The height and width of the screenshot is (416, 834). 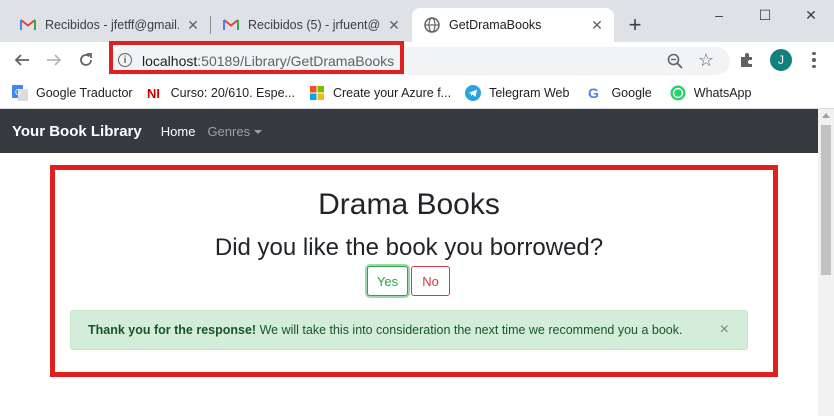 What do you see at coordinates (529, 93) in the screenshot?
I see `bookmark-label: Telegram Web` at bounding box center [529, 93].